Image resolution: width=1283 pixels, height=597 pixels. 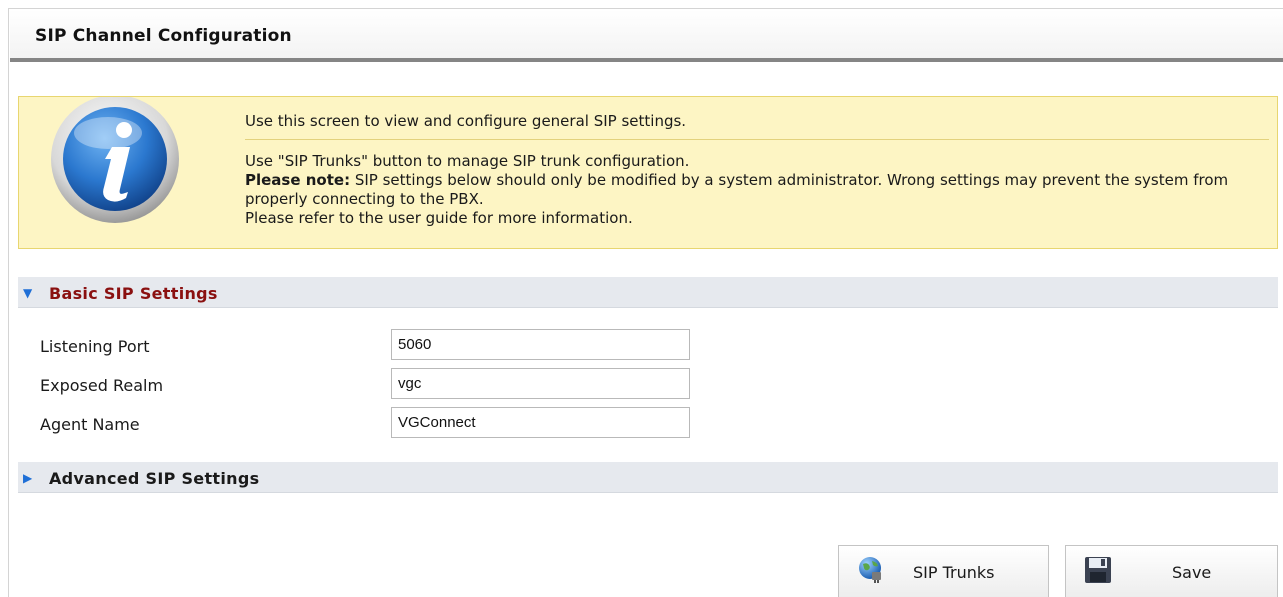 What do you see at coordinates (28, 293) in the screenshot?
I see `expanded-arrow-icon: ▼` at bounding box center [28, 293].